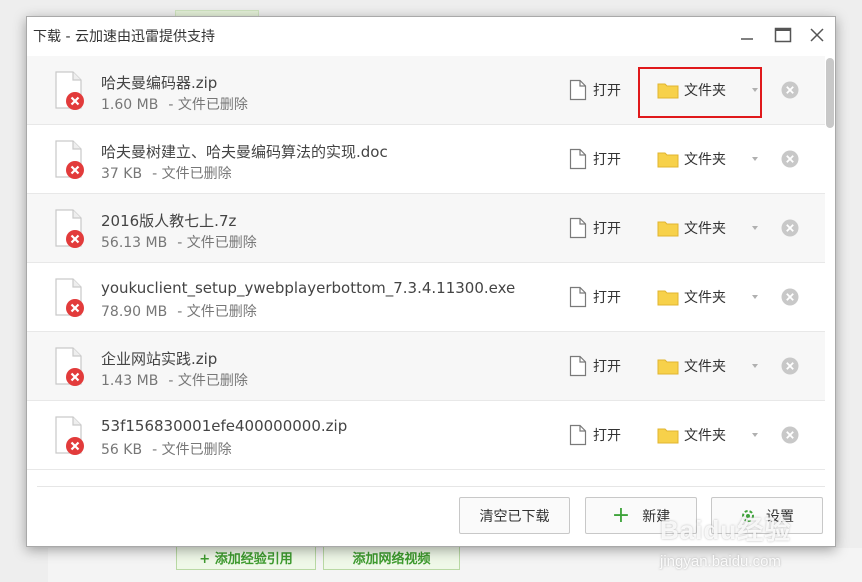 The width and height of the screenshot is (862, 582). I want to click on close-icon, so click(817, 35).